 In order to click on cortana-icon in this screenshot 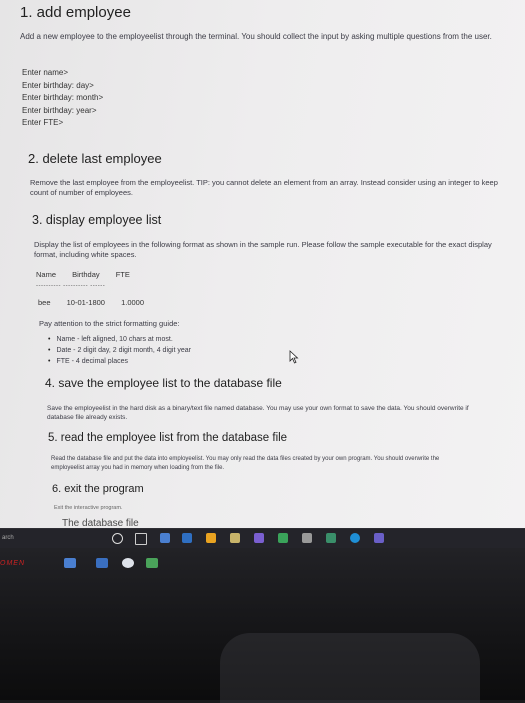, I will do `click(117, 538)`.